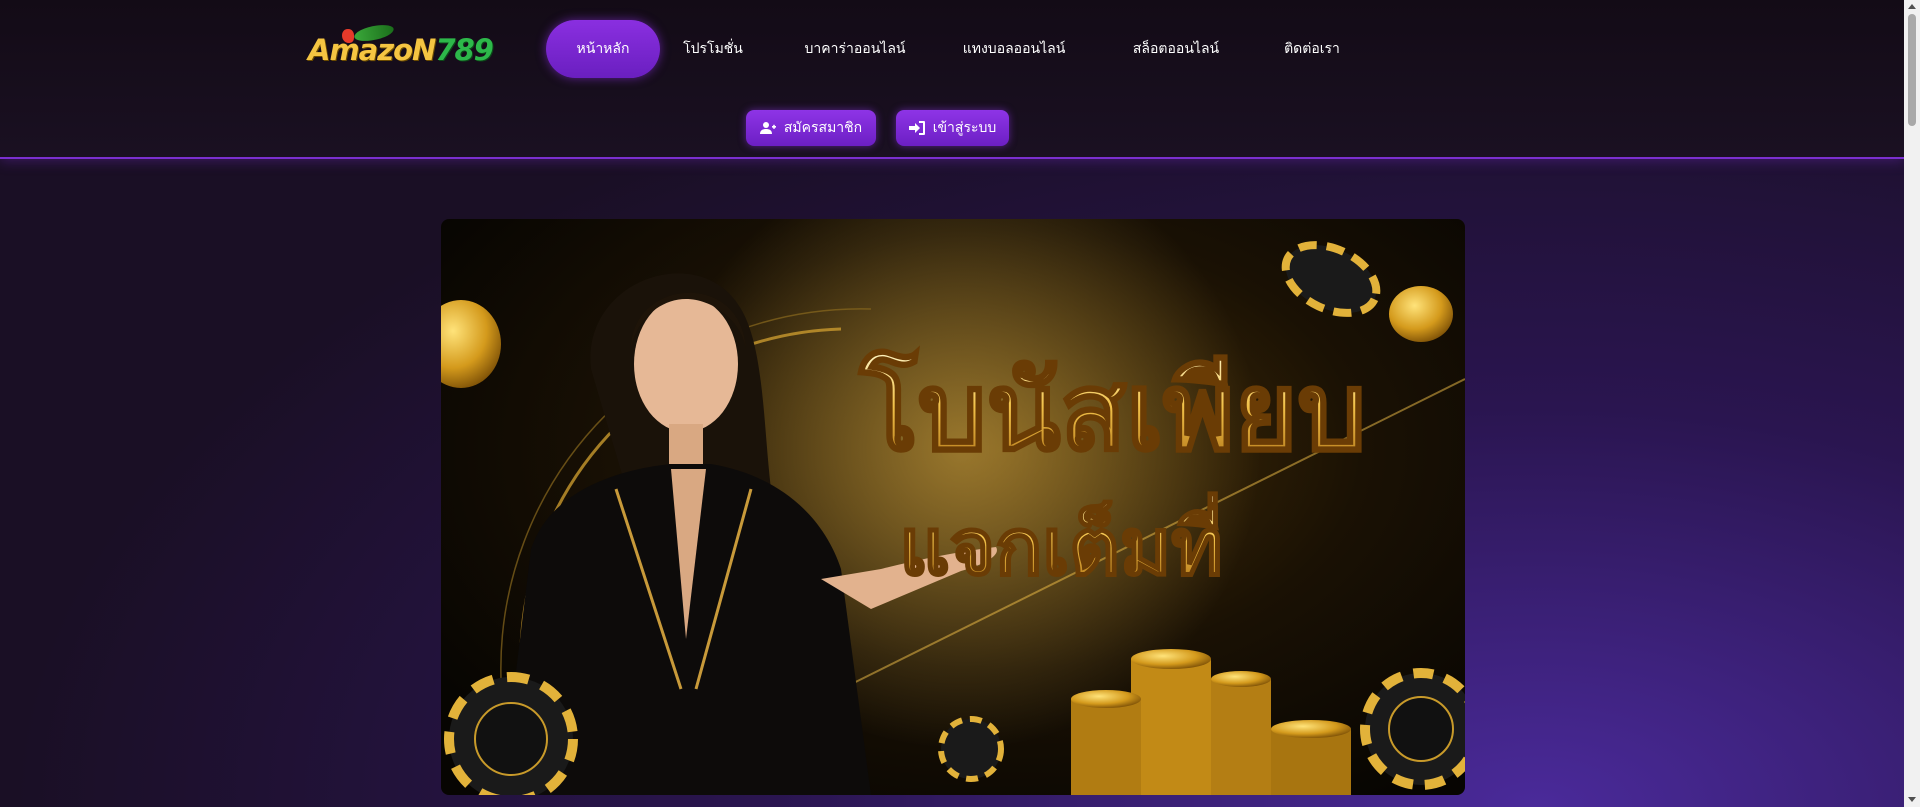  I want to click on nav-label: ติดต่อเรา, so click(1312, 49).